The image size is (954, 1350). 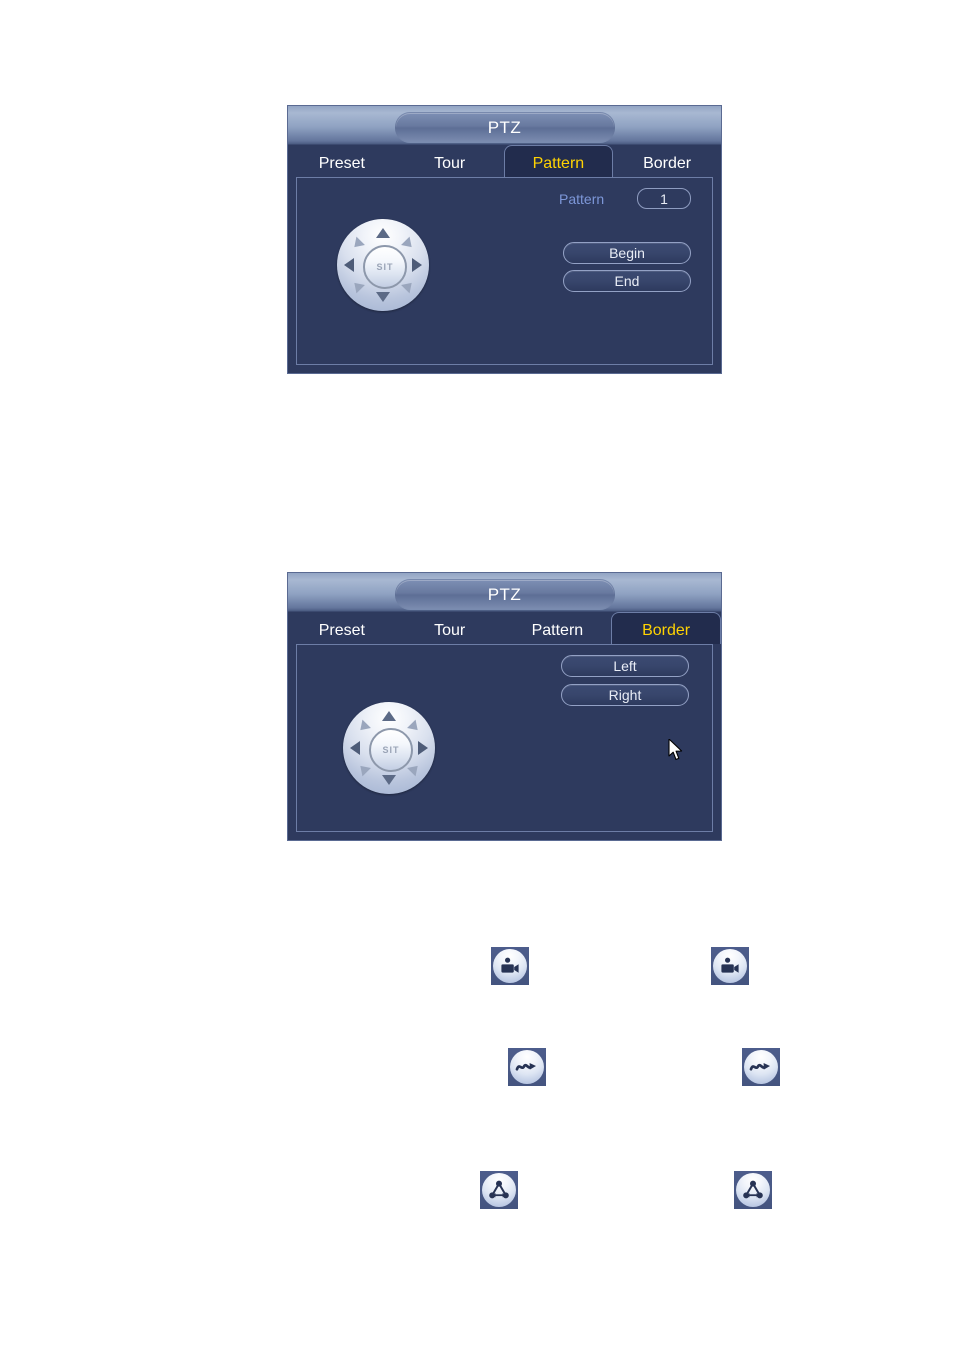 I want to click on camera-record-icon-button-right, so click(x=730, y=966).